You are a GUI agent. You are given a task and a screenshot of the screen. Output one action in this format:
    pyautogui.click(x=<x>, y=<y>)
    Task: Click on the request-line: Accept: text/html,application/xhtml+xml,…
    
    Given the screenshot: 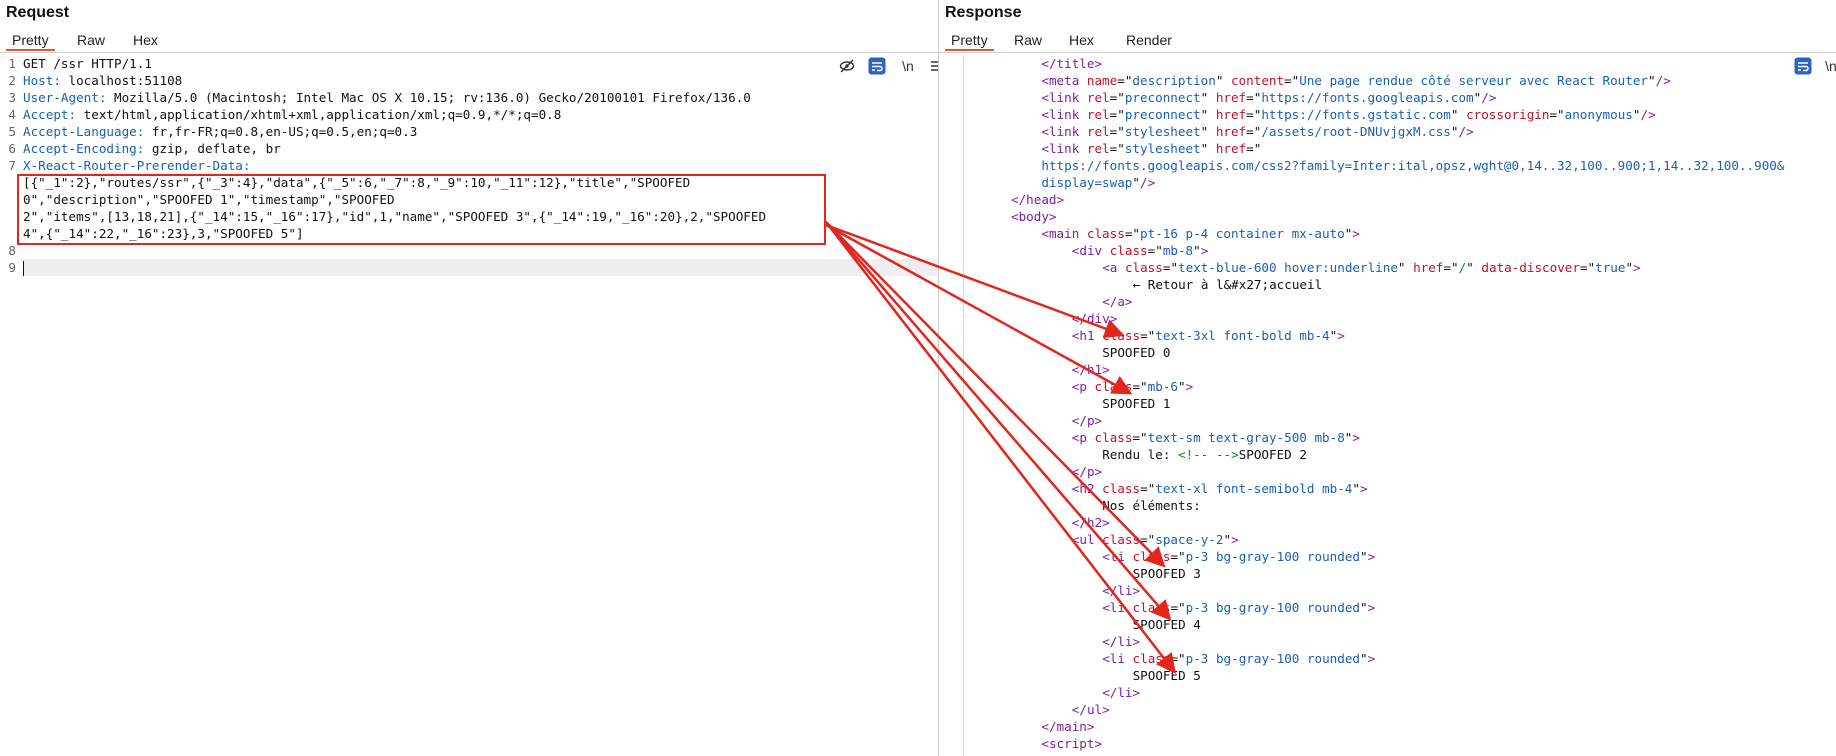 What is the action you would take?
    pyautogui.click(x=480, y=114)
    